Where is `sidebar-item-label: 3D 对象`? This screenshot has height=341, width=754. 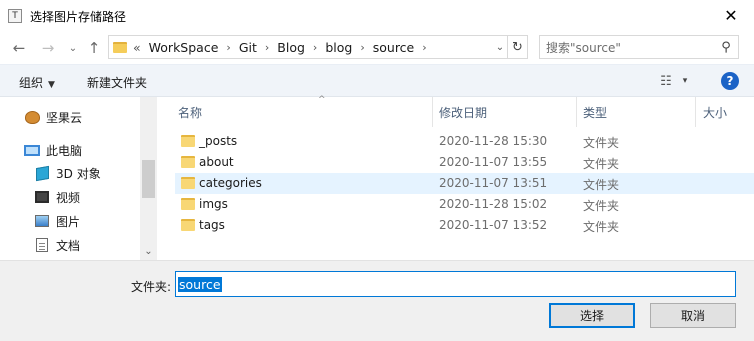 sidebar-item-label: 3D 对象 is located at coordinates (78, 173).